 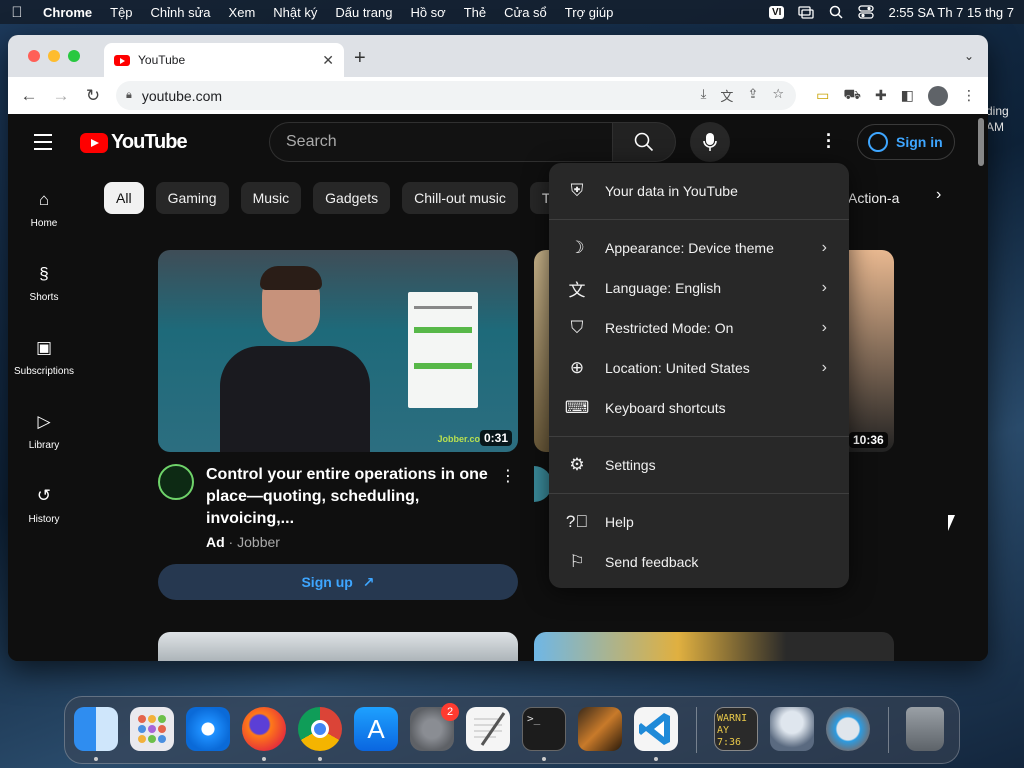 What do you see at coordinates (871, 351) in the screenshot?
I see `video-thumbnail-3-partial` at bounding box center [871, 351].